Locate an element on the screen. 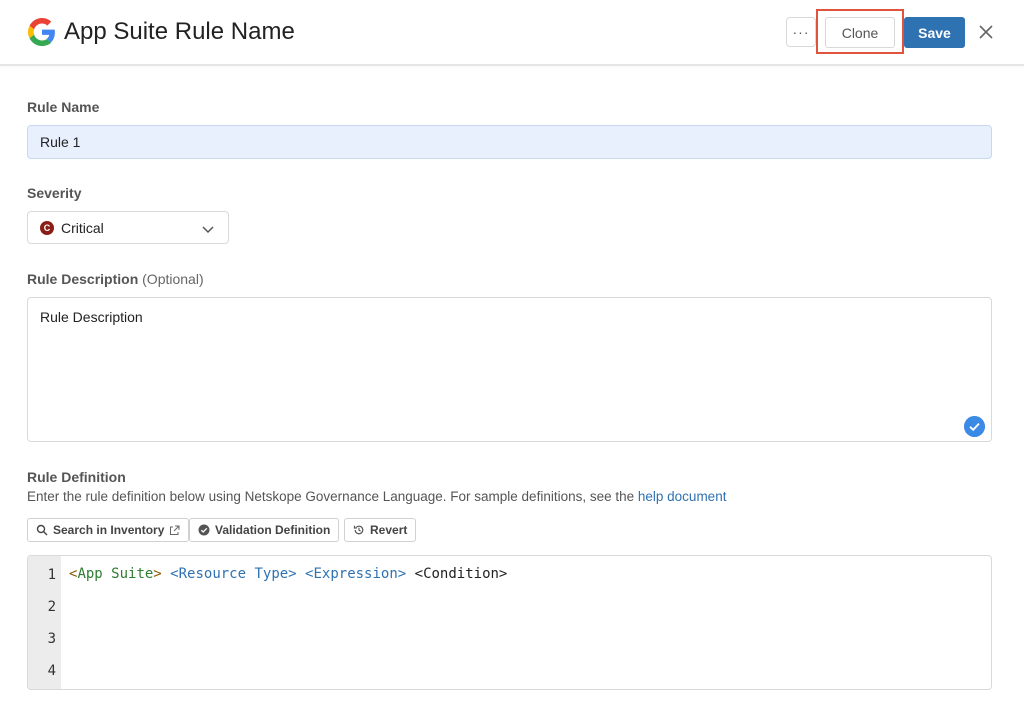 The height and width of the screenshot is (710, 1024). rule-name-label: Rule Name is located at coordinates (63, 107).